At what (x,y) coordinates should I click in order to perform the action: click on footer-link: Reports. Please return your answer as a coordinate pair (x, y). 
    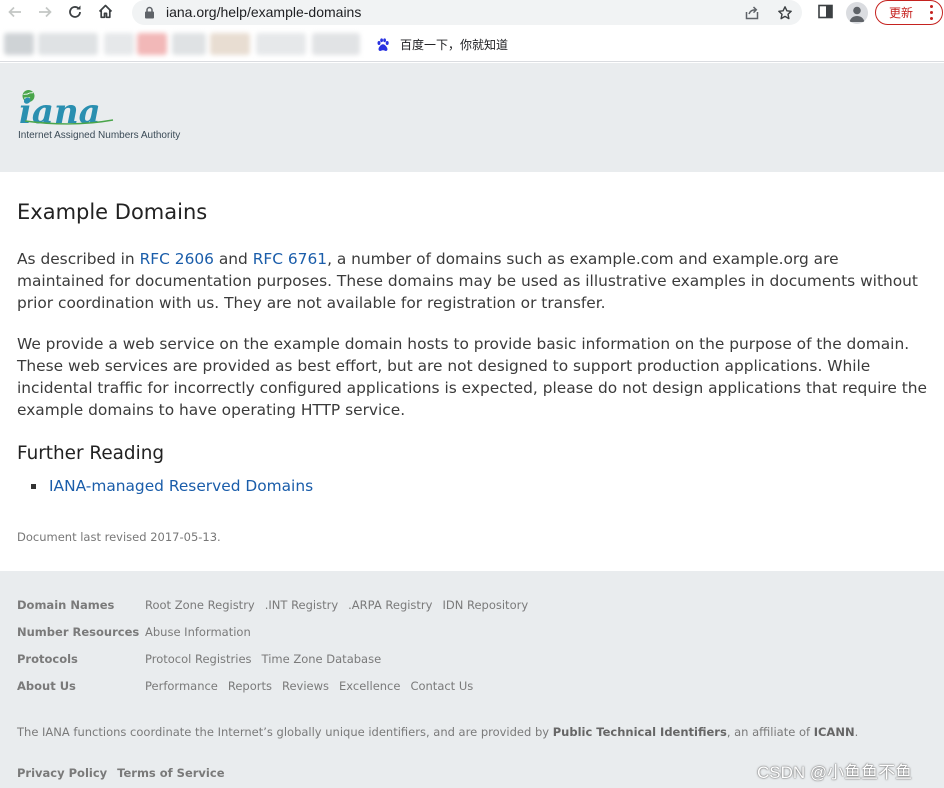
    Looking at the image, I should click on (250, 686).